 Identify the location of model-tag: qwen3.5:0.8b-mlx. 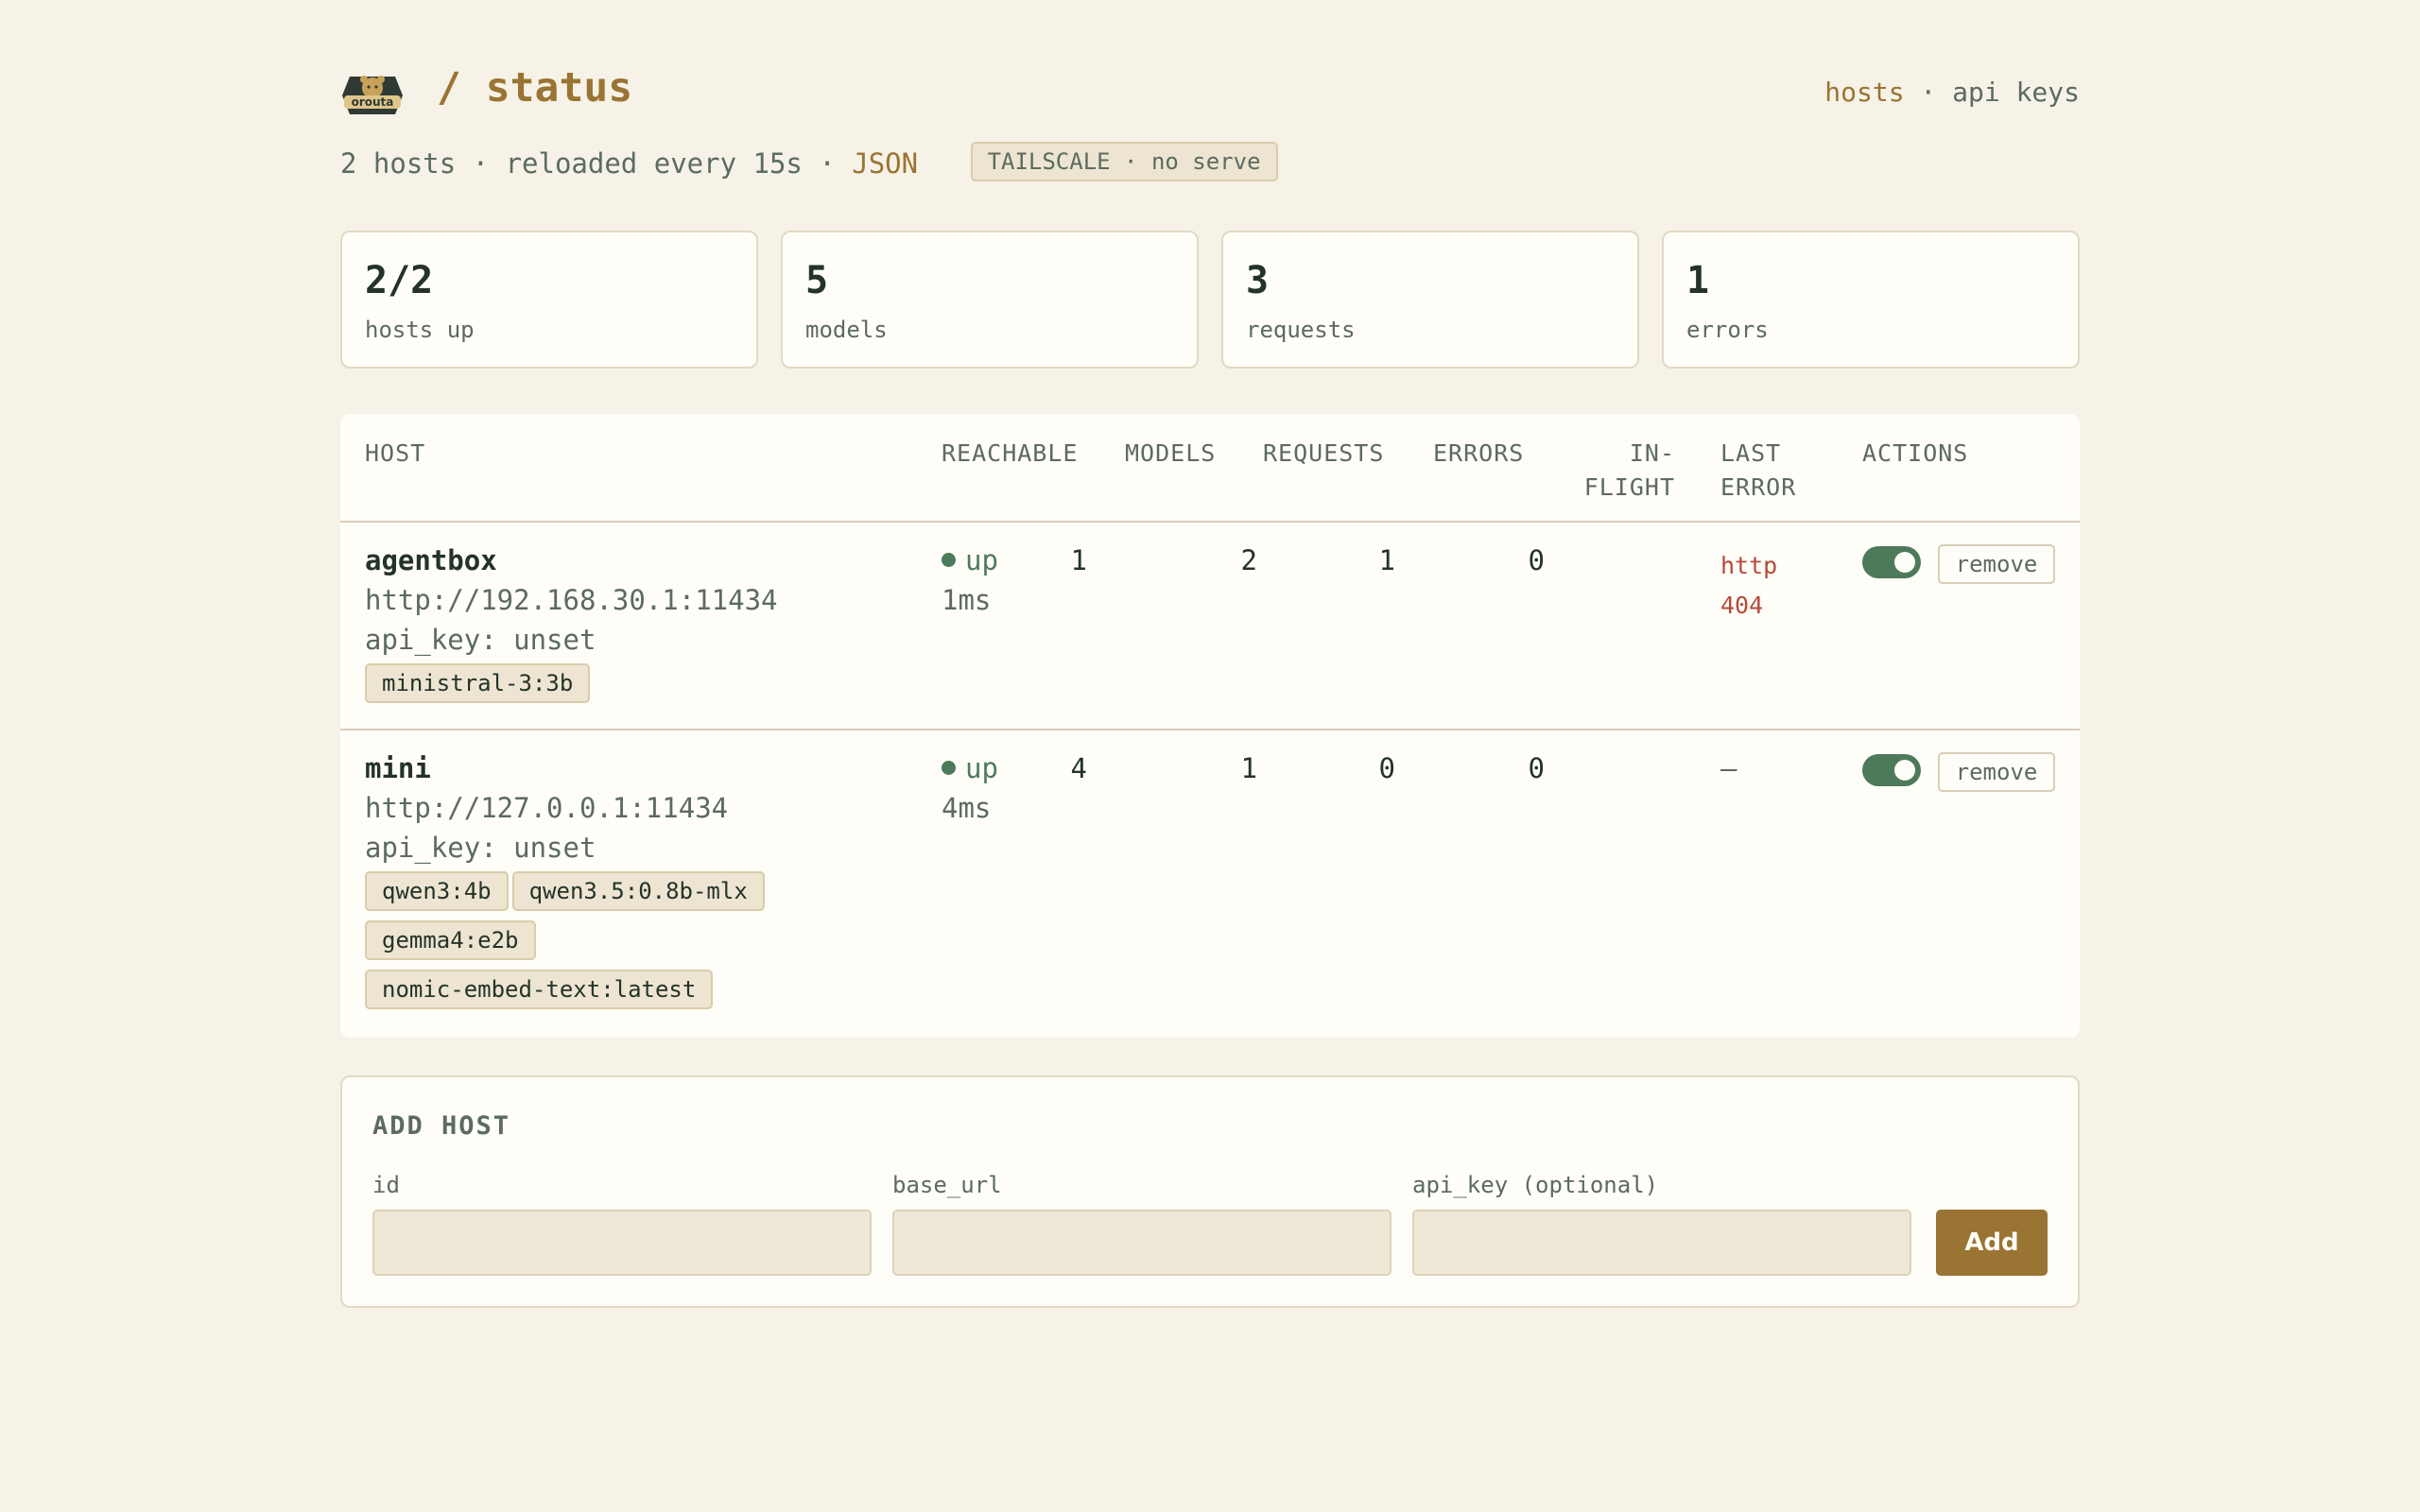
(638, 891).